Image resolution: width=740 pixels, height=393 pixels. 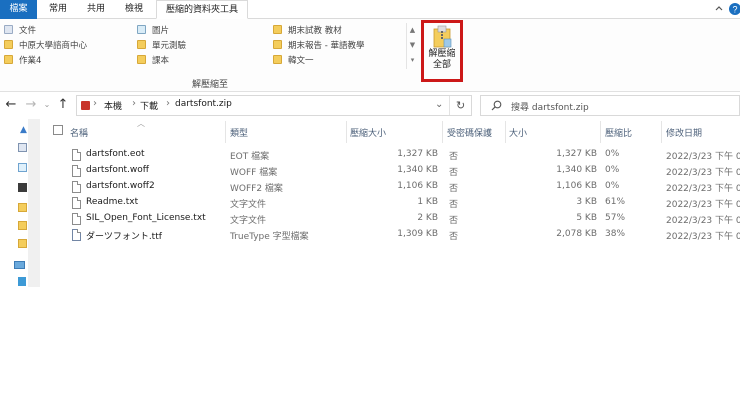 What do you see at coordinates (96, 9) in the screenshot?
I see `tab-share: 共用` at bounding box center [96, 9].